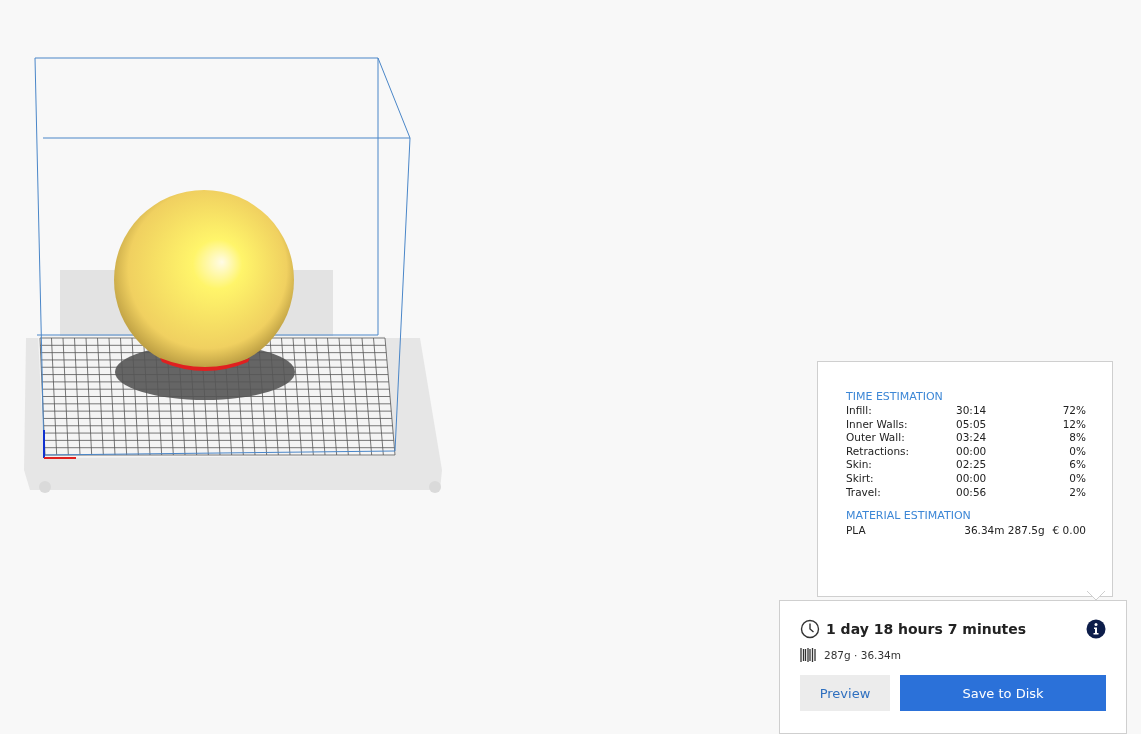 The width and height of the screenshot is (1141, 734). Describe the element at coordinates (1077, 464) in the screenshot. I see `percent-value: 6%` at that location.